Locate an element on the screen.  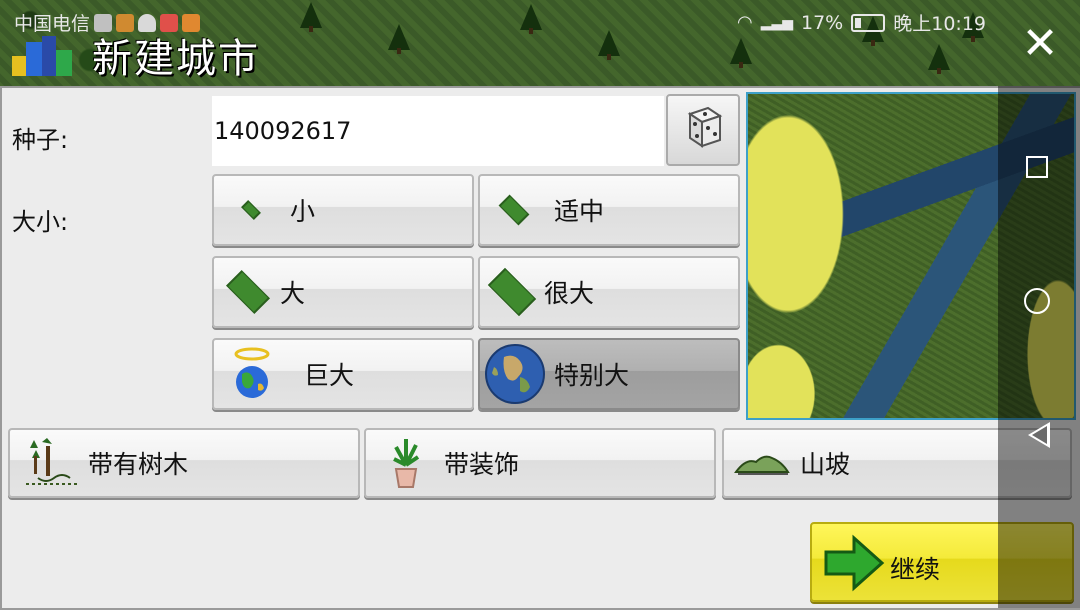
size-huge-button: 巨大 is located at coordinates (343, 374).